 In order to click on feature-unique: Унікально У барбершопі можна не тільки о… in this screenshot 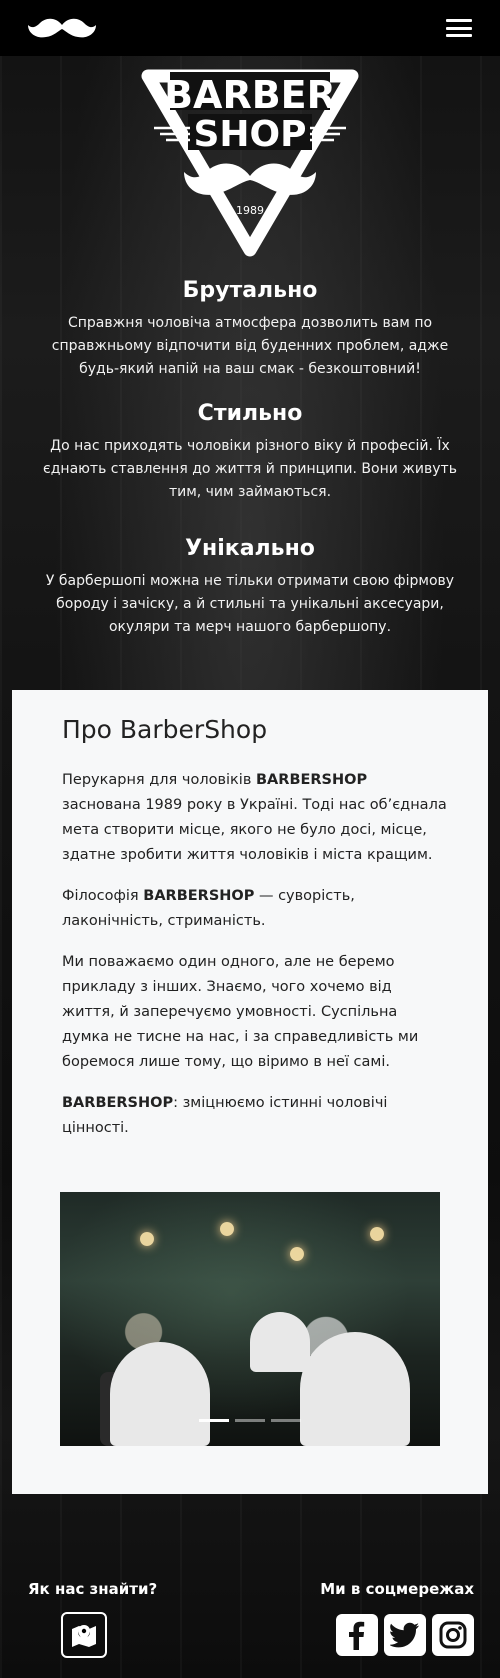, I will do `click(250, 586)`.